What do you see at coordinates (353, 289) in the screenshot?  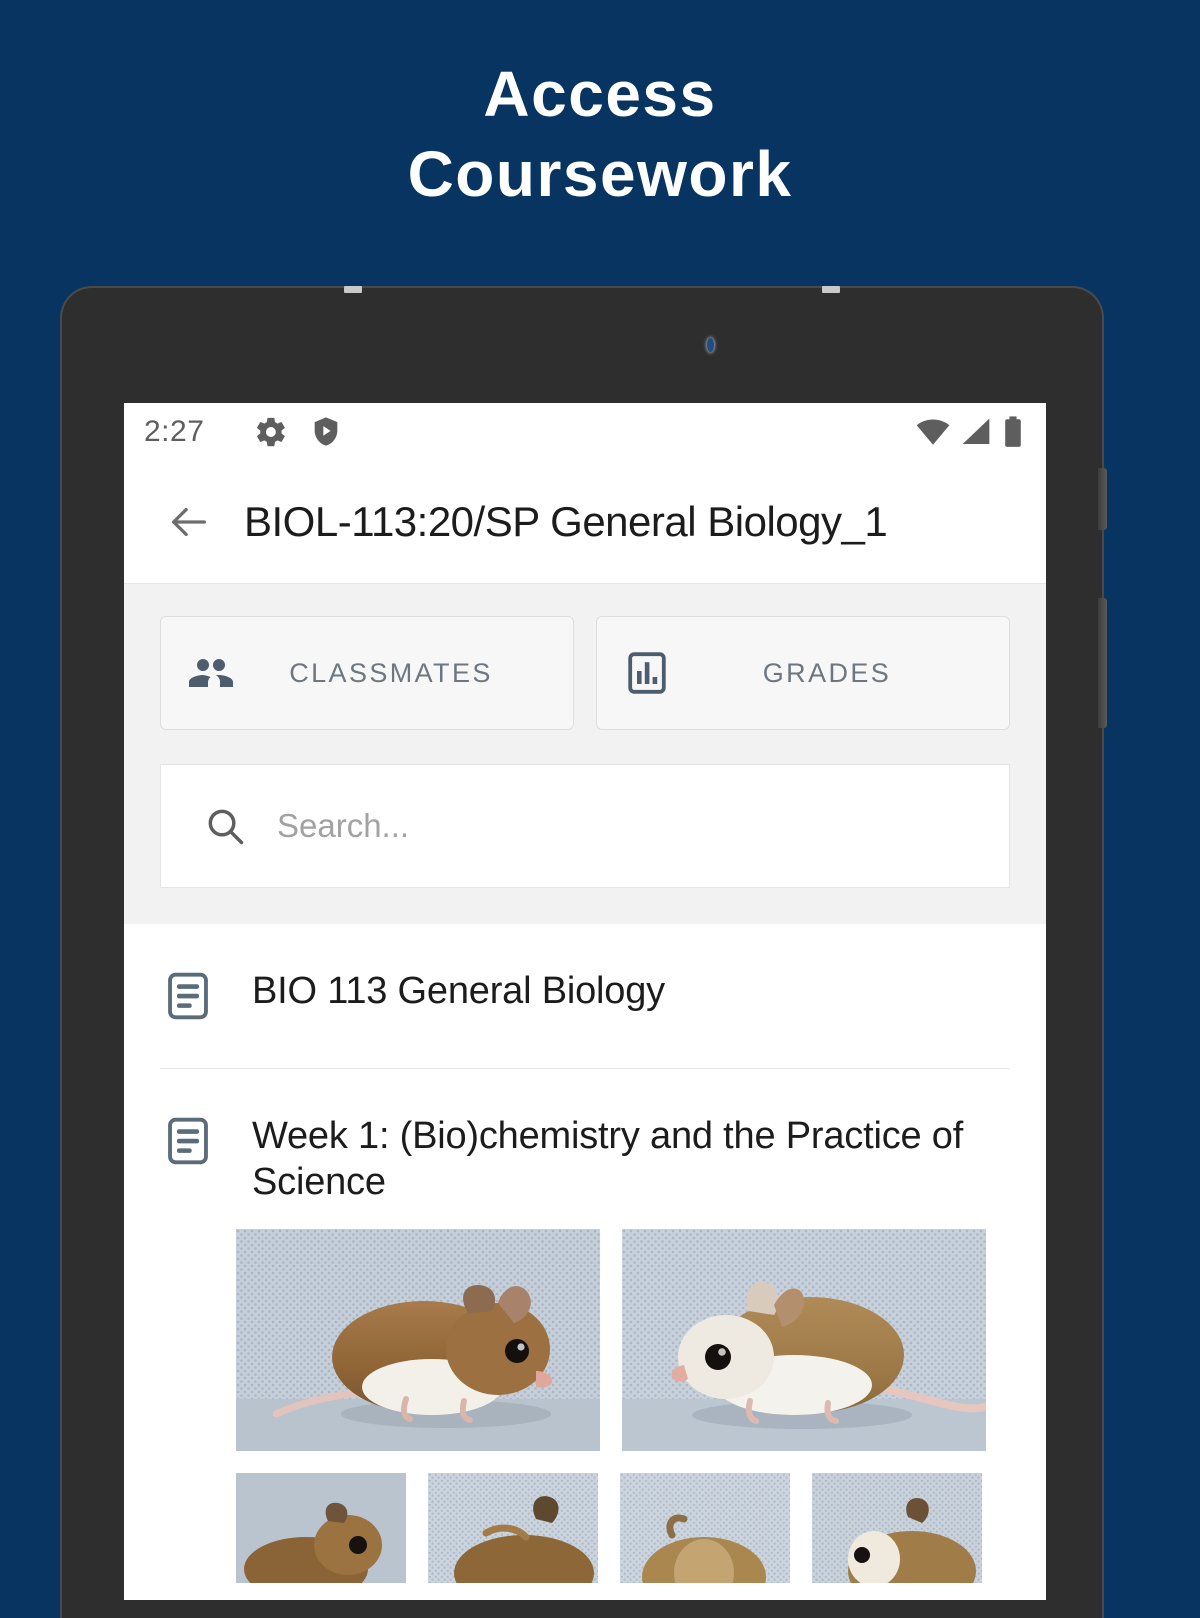 I see `device-top-notch-left` at bounding box center [353, 289].